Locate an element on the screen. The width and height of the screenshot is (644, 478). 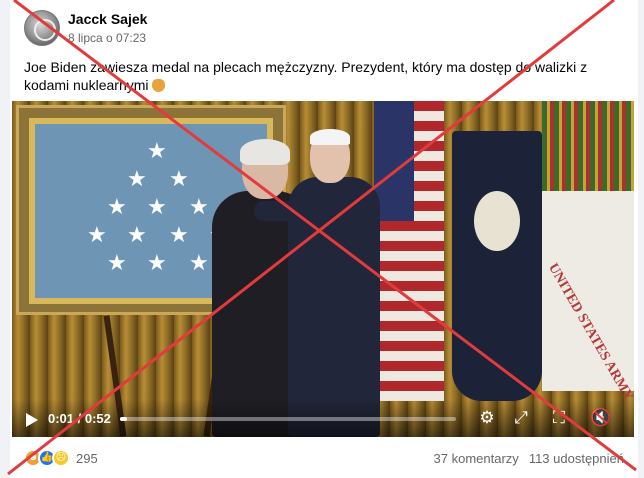
post-stats: 37 komentarzy 113 udostępnień is located at coordinates (529, 458).